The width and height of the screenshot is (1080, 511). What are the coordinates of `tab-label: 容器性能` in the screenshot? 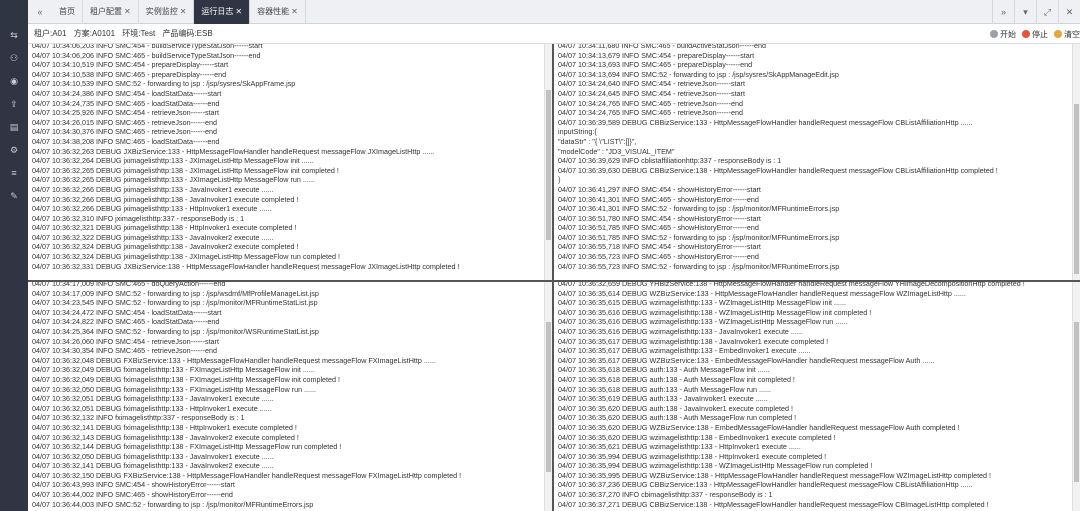 It's located at (273, 11).